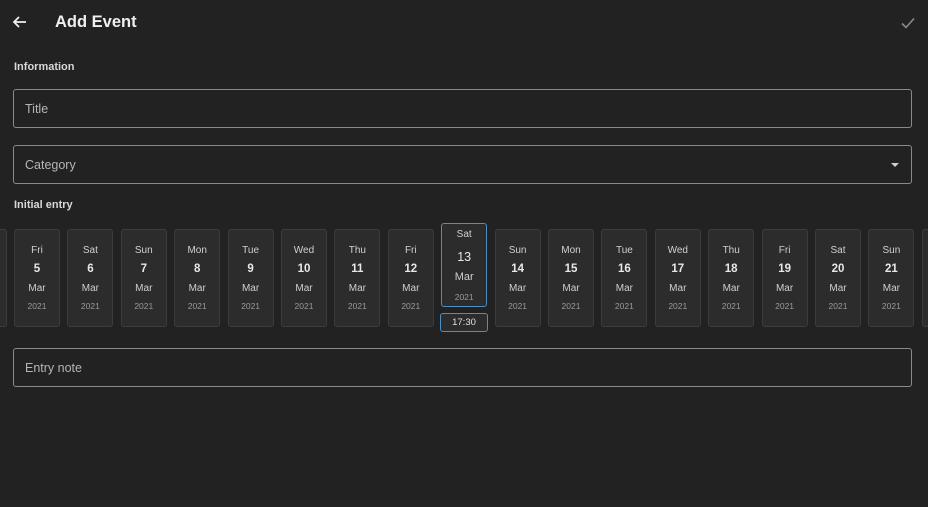 The image size is (928, 507). I want to click on information-heading: Information, so click(44, 67).